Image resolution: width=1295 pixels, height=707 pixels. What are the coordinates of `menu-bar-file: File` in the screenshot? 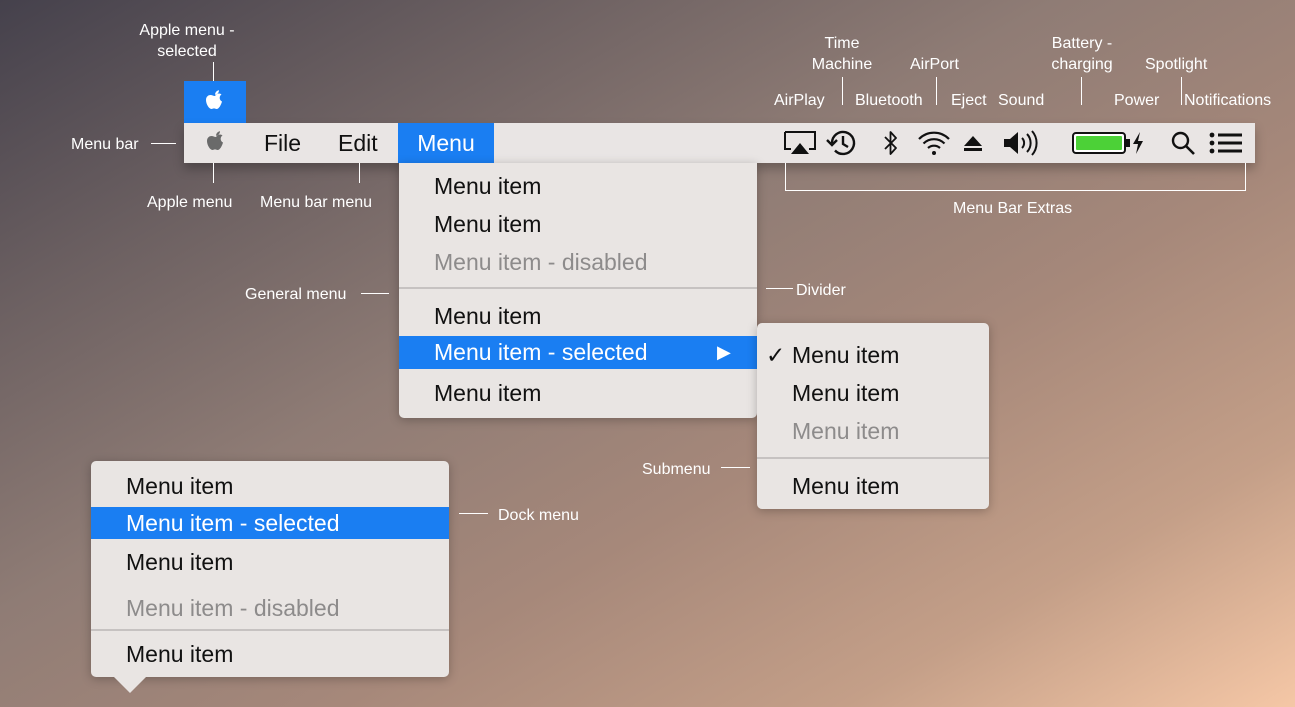 It's located at (282, 143).